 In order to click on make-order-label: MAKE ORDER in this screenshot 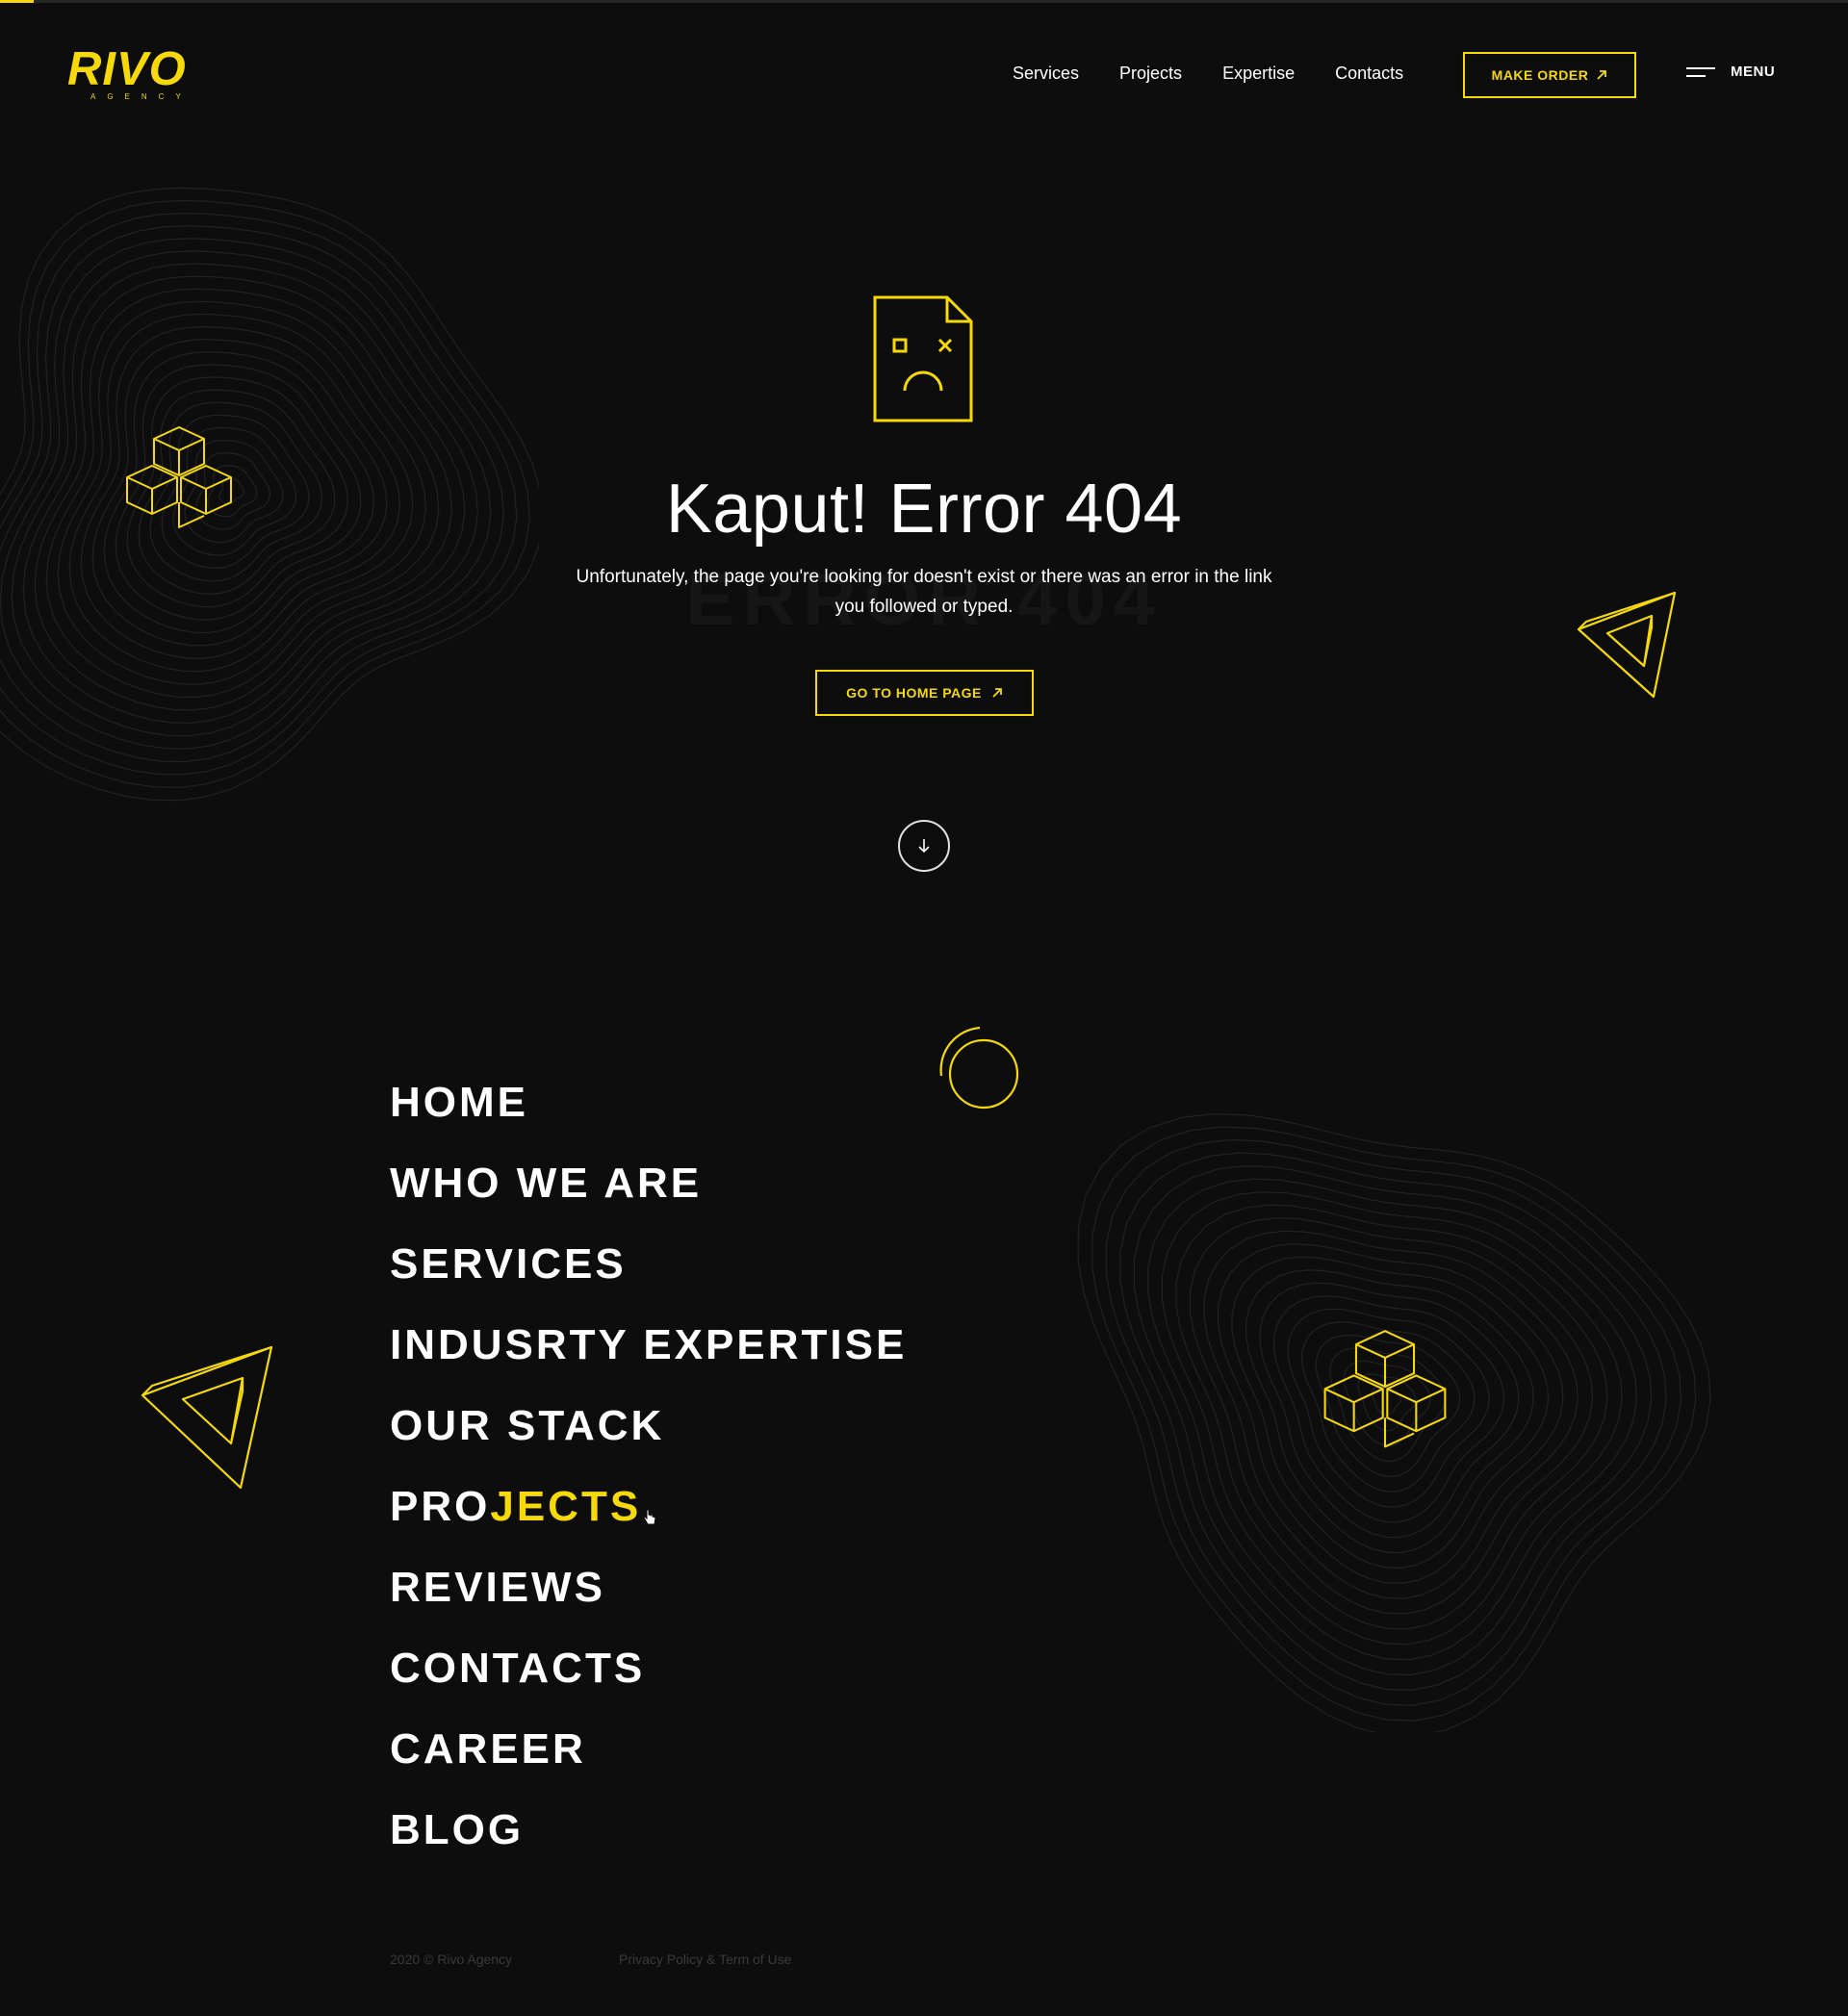, I will do `click(1540, 75)`.